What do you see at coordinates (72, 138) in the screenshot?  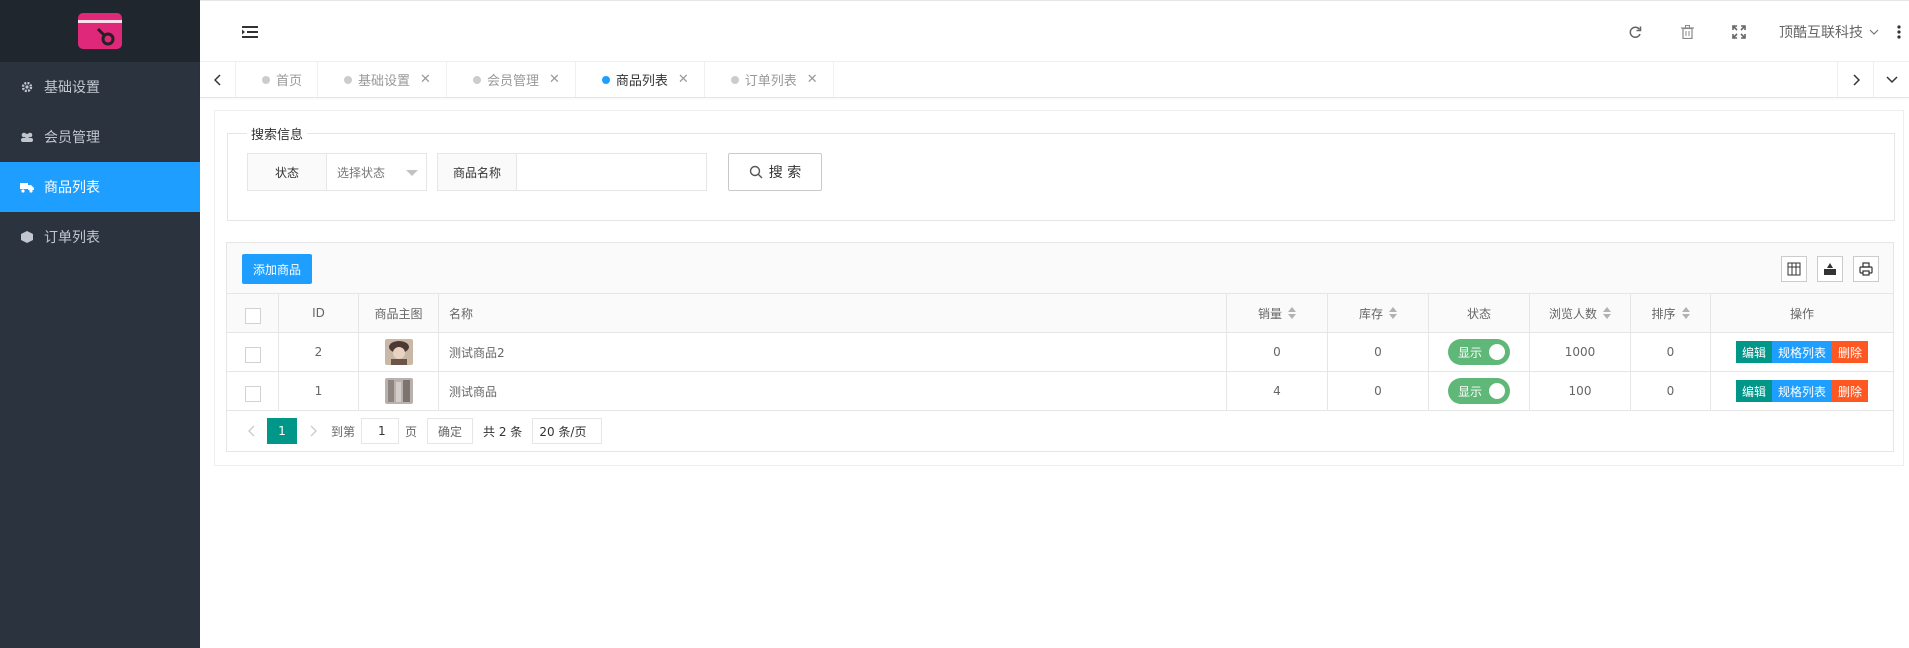 I see `sidebar-item-label: 会员管理` at bounding box center [72, 138].